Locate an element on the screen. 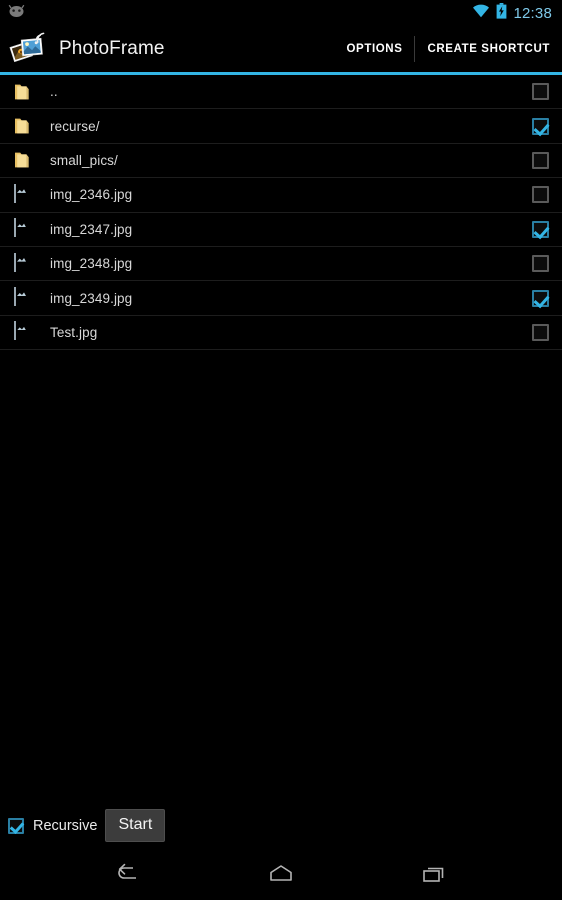 This screenshot has width=562, height=900. file-list-row: img_2347.jpg is located at coordinates (281, 230).